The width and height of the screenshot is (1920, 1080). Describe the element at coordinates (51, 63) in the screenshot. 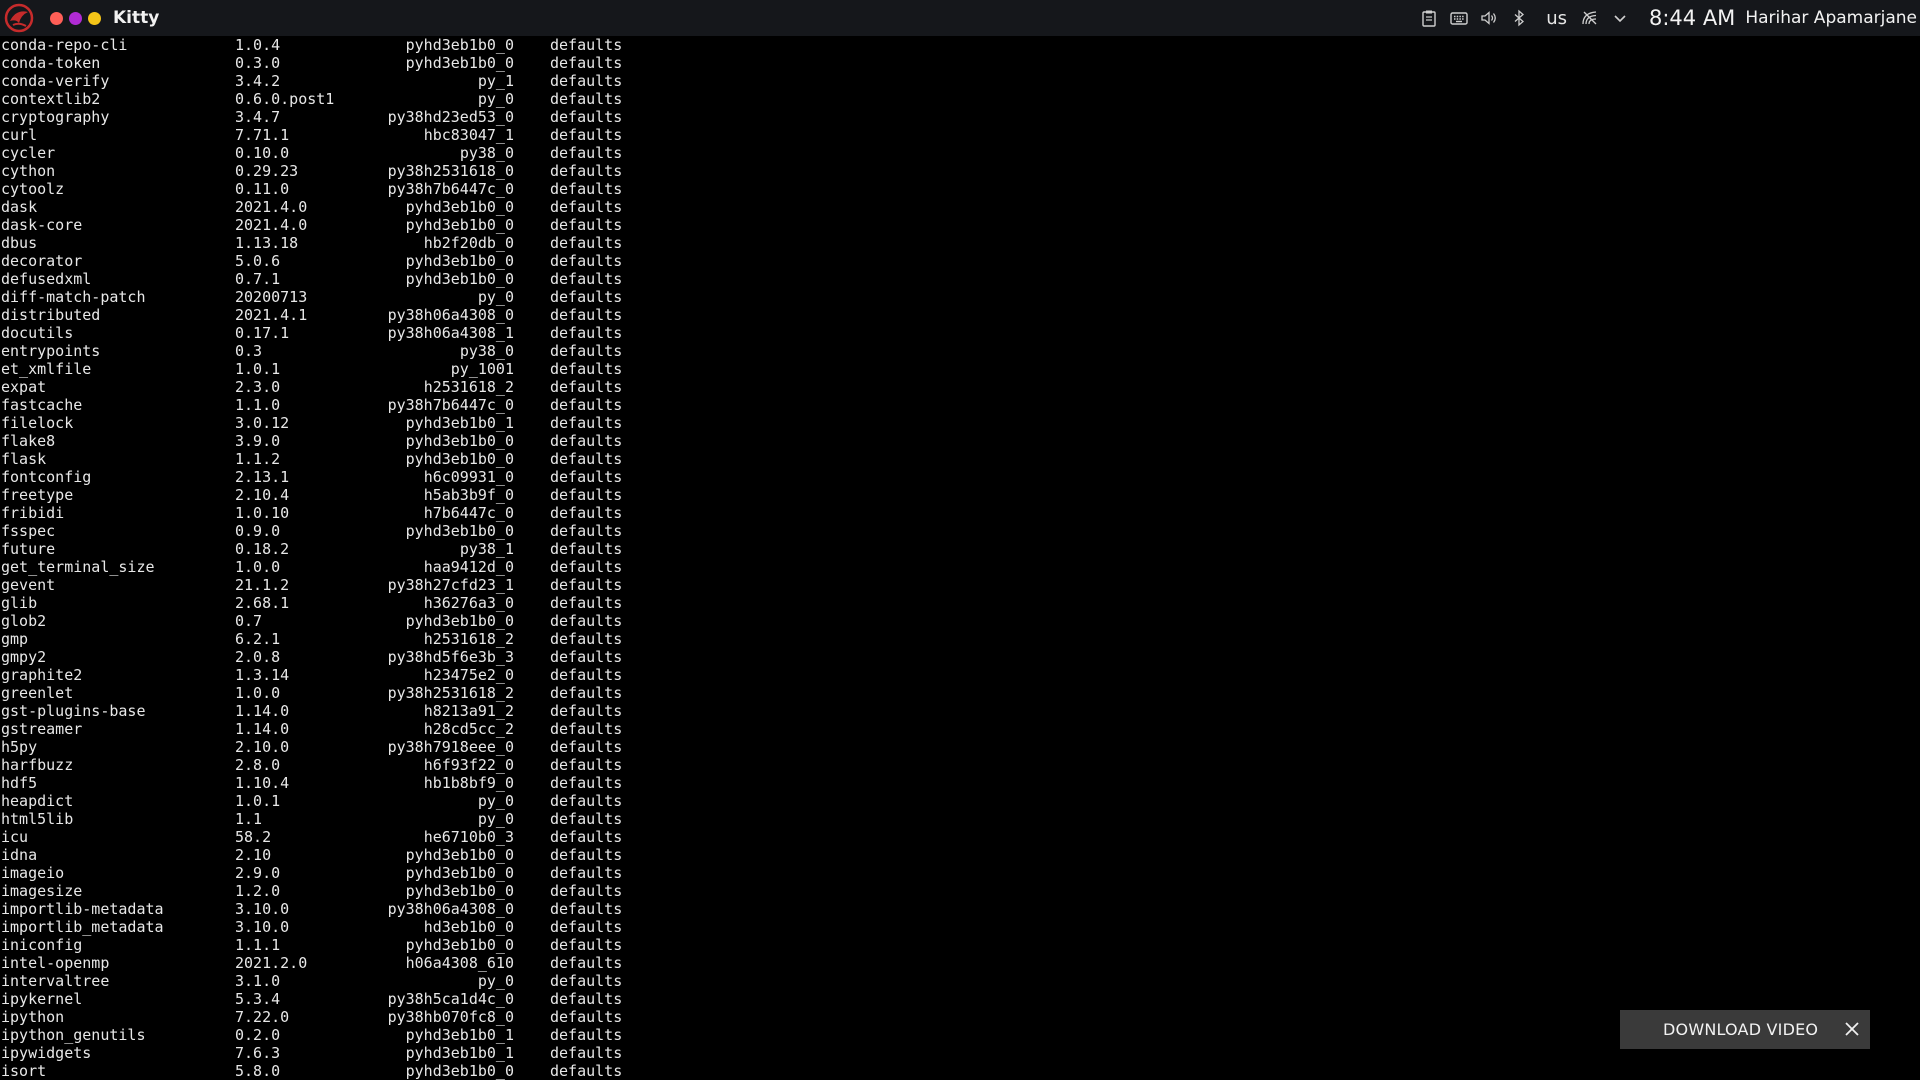

I see `package-name: conda-token` at that location.